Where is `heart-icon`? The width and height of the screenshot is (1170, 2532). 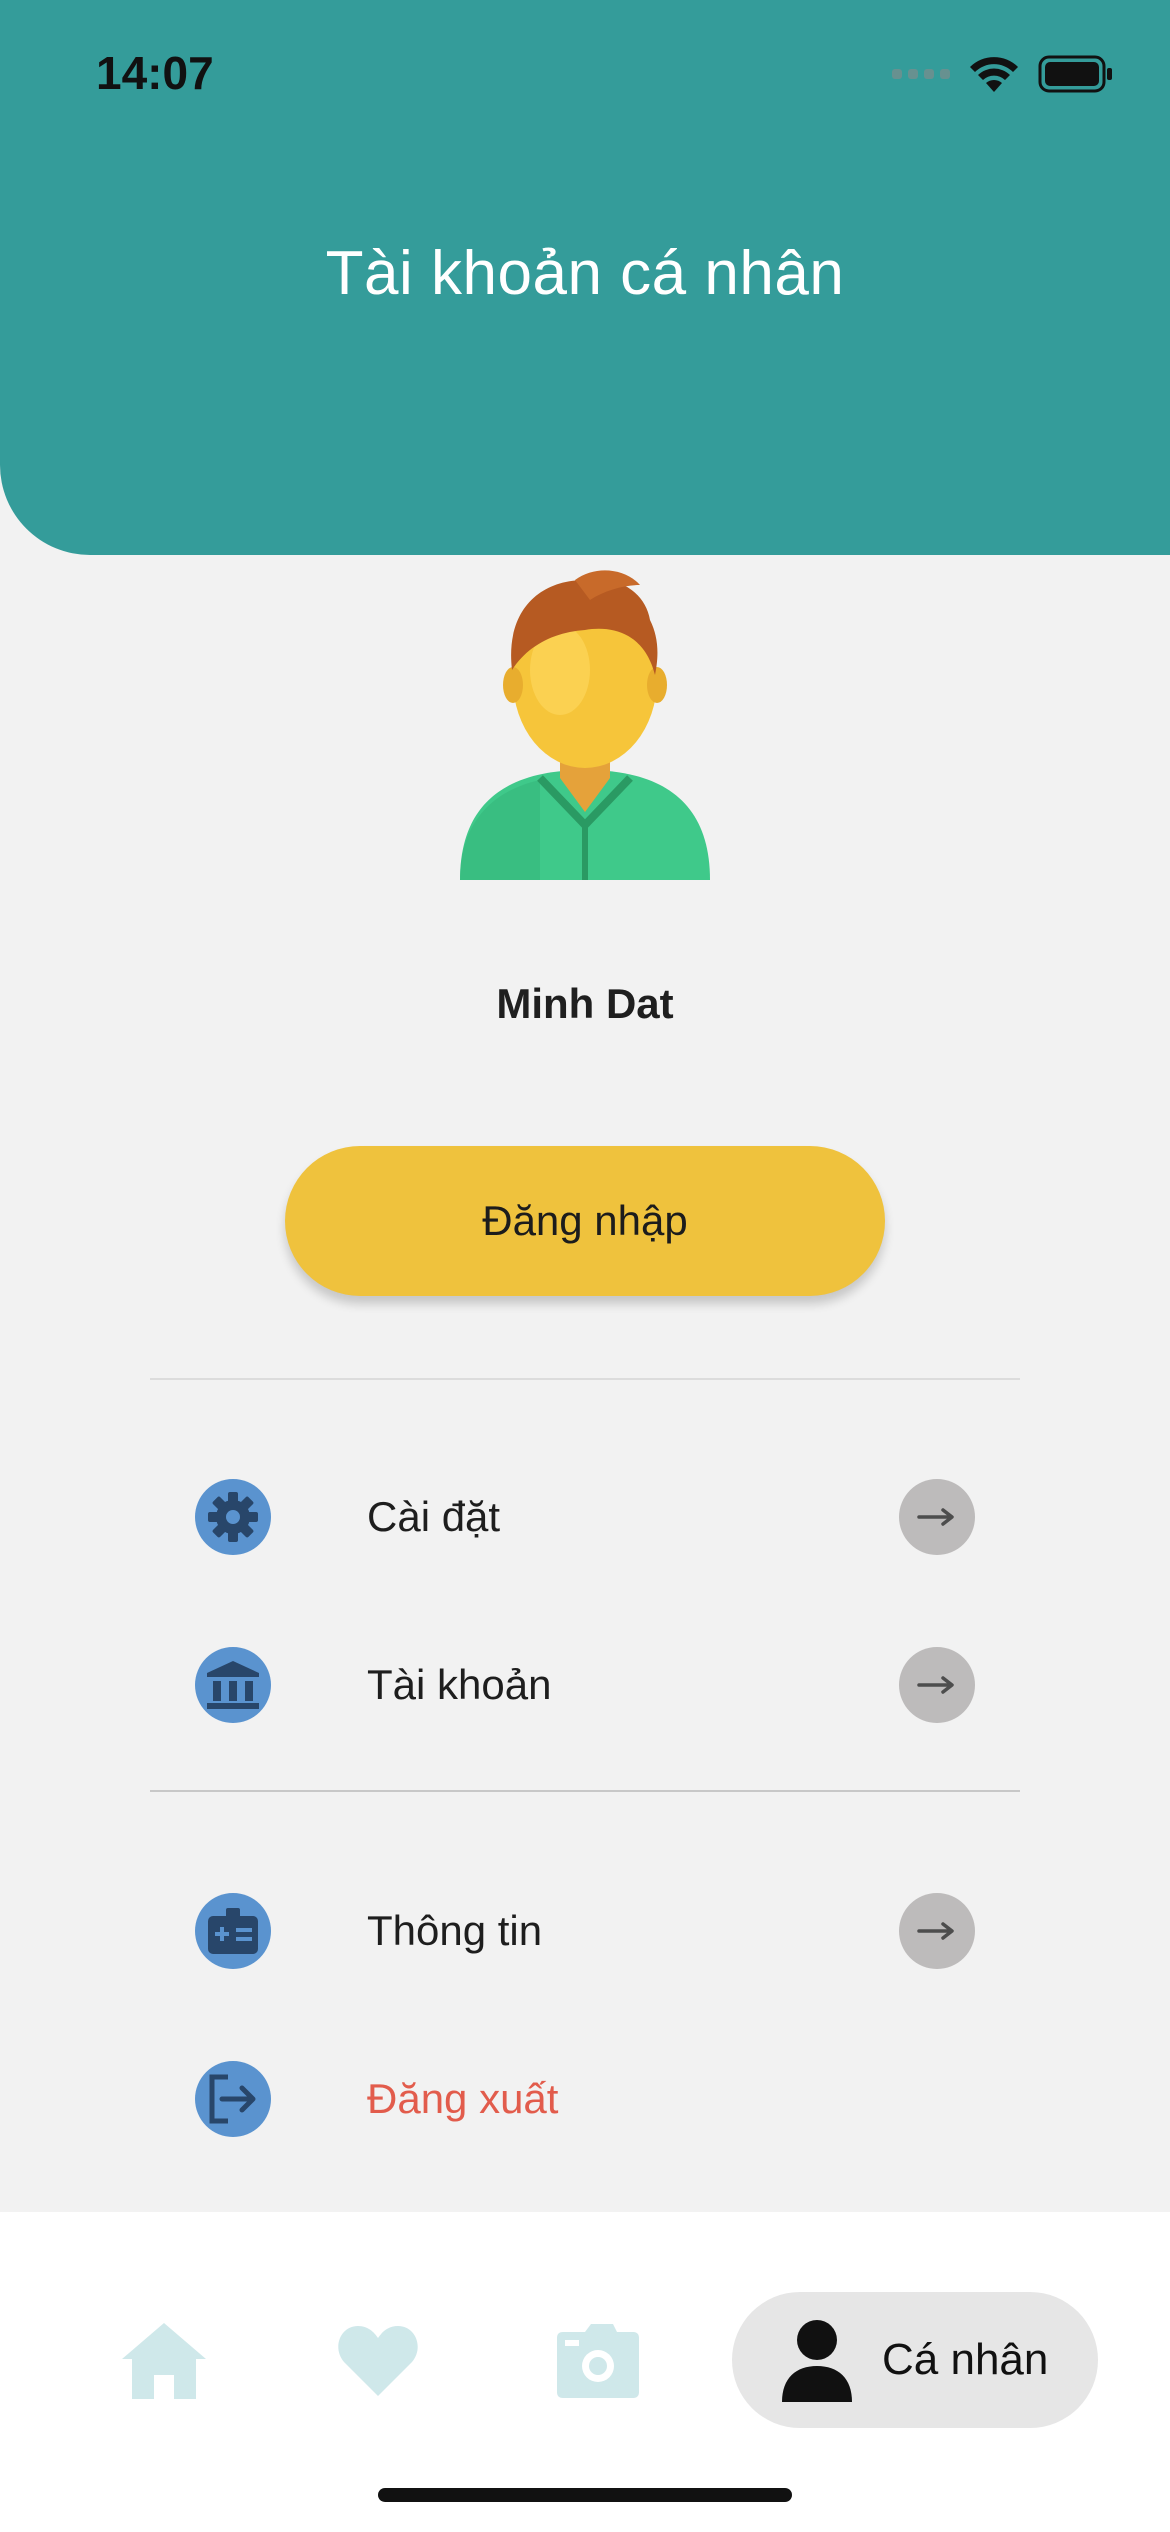 heart-icon is located at coordinates (378, 2361).